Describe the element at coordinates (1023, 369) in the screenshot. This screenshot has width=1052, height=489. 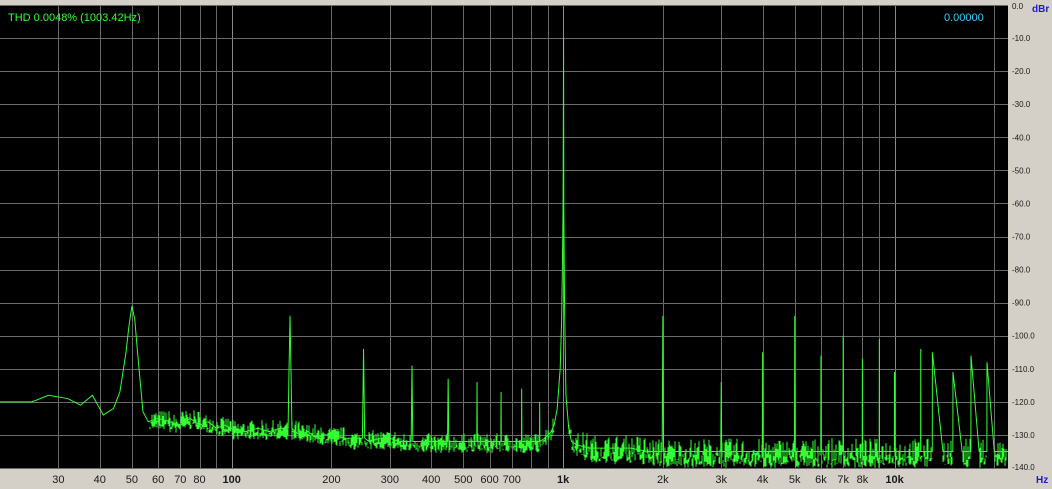
I see `y-tick-label: -110.0` at that location.